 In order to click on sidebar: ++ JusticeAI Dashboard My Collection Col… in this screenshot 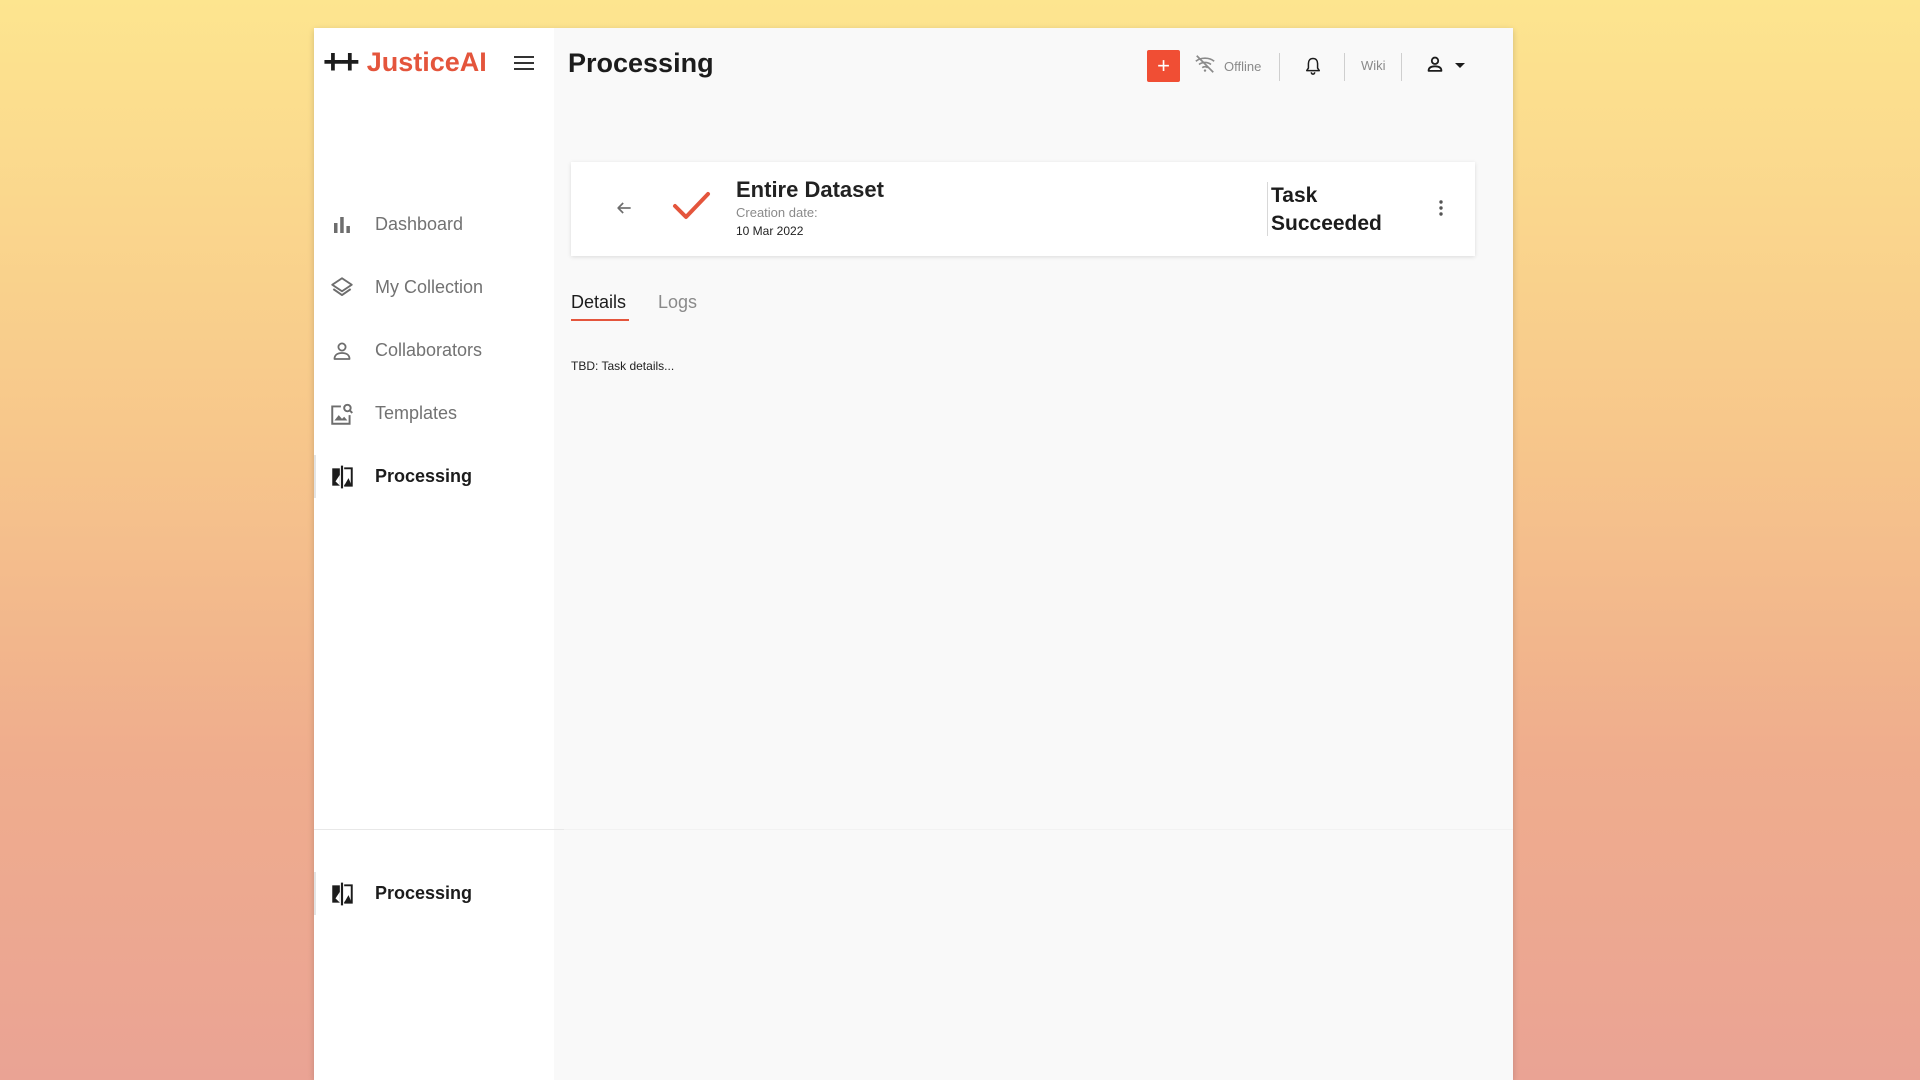, I will do `click(439, 554)`.